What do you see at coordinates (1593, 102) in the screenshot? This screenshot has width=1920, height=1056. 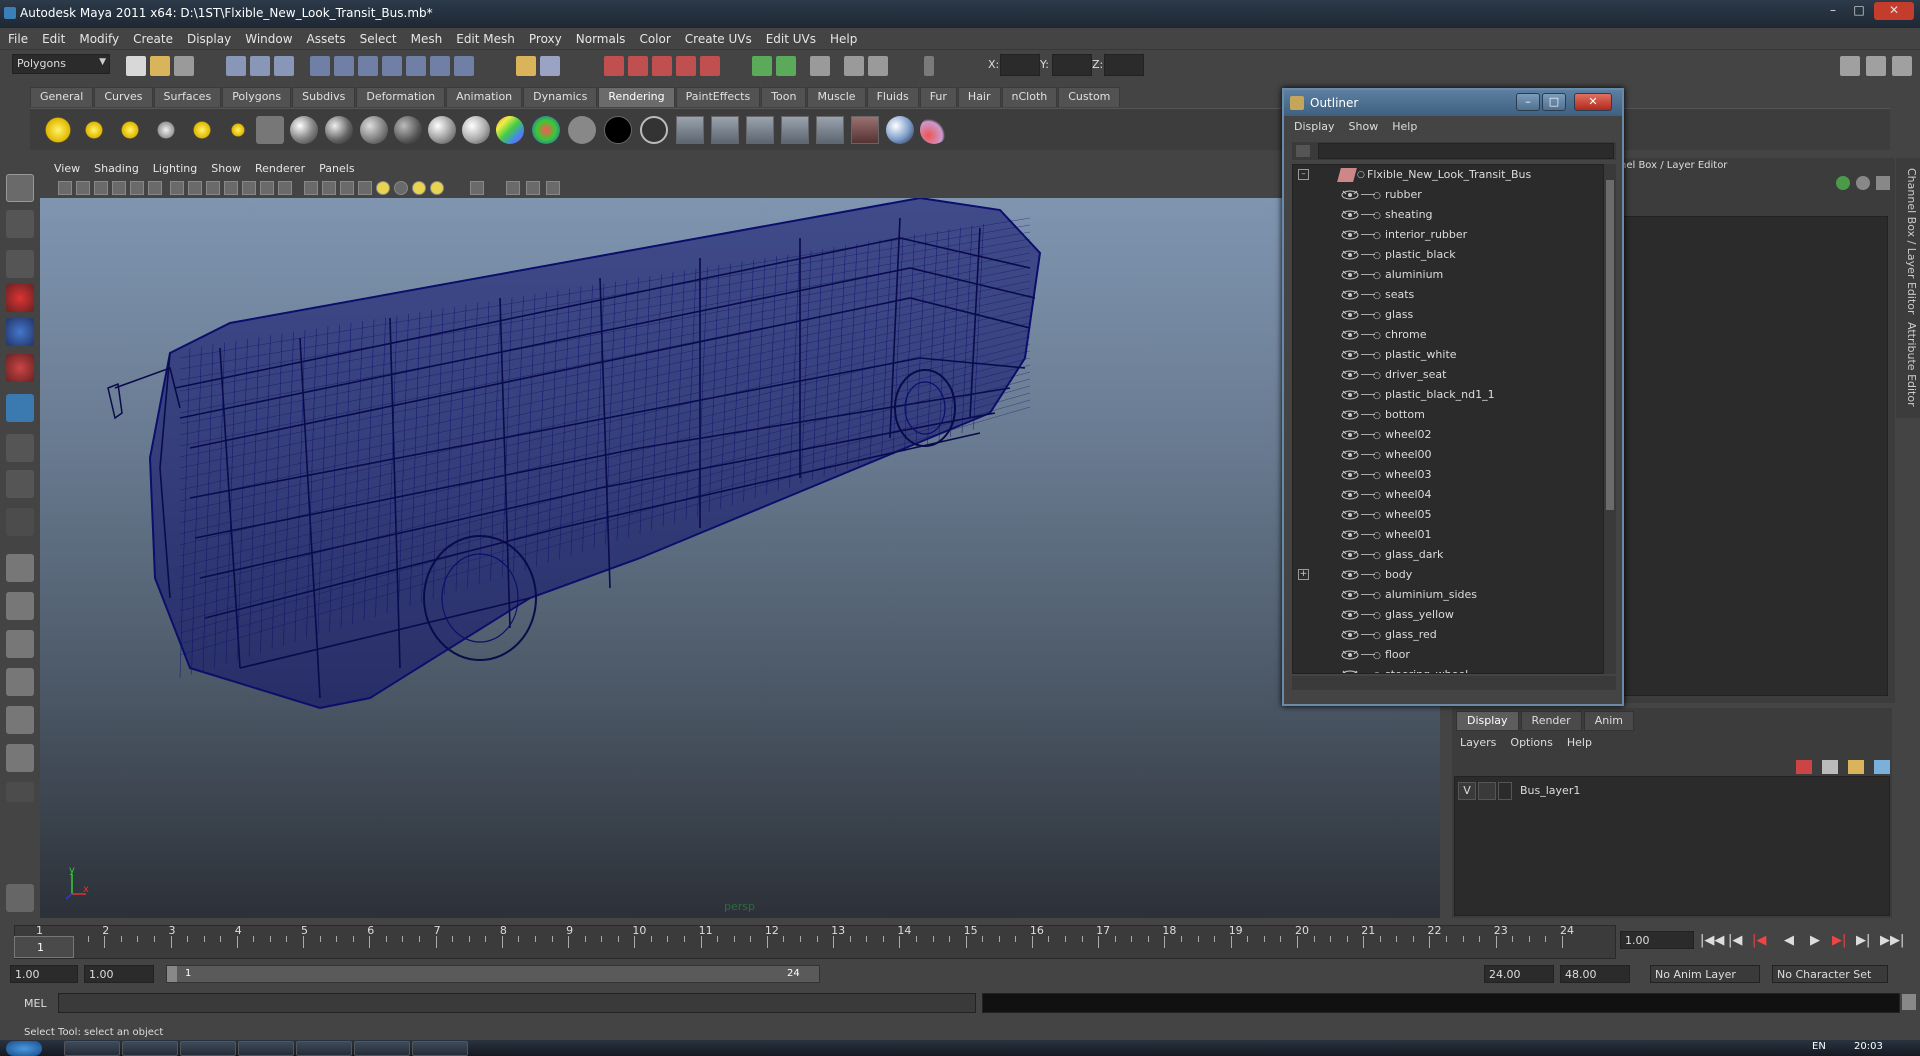 I see `outliner-close-icon: ✕` at bounding box center [1593, 102].